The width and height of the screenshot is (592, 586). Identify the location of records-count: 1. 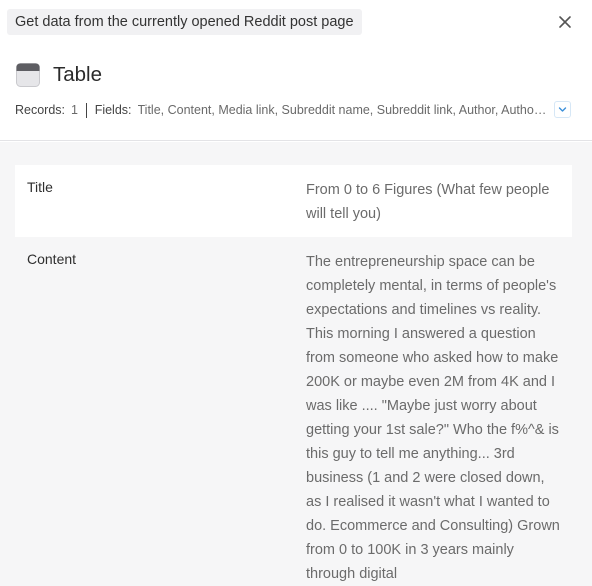
(74, 110).